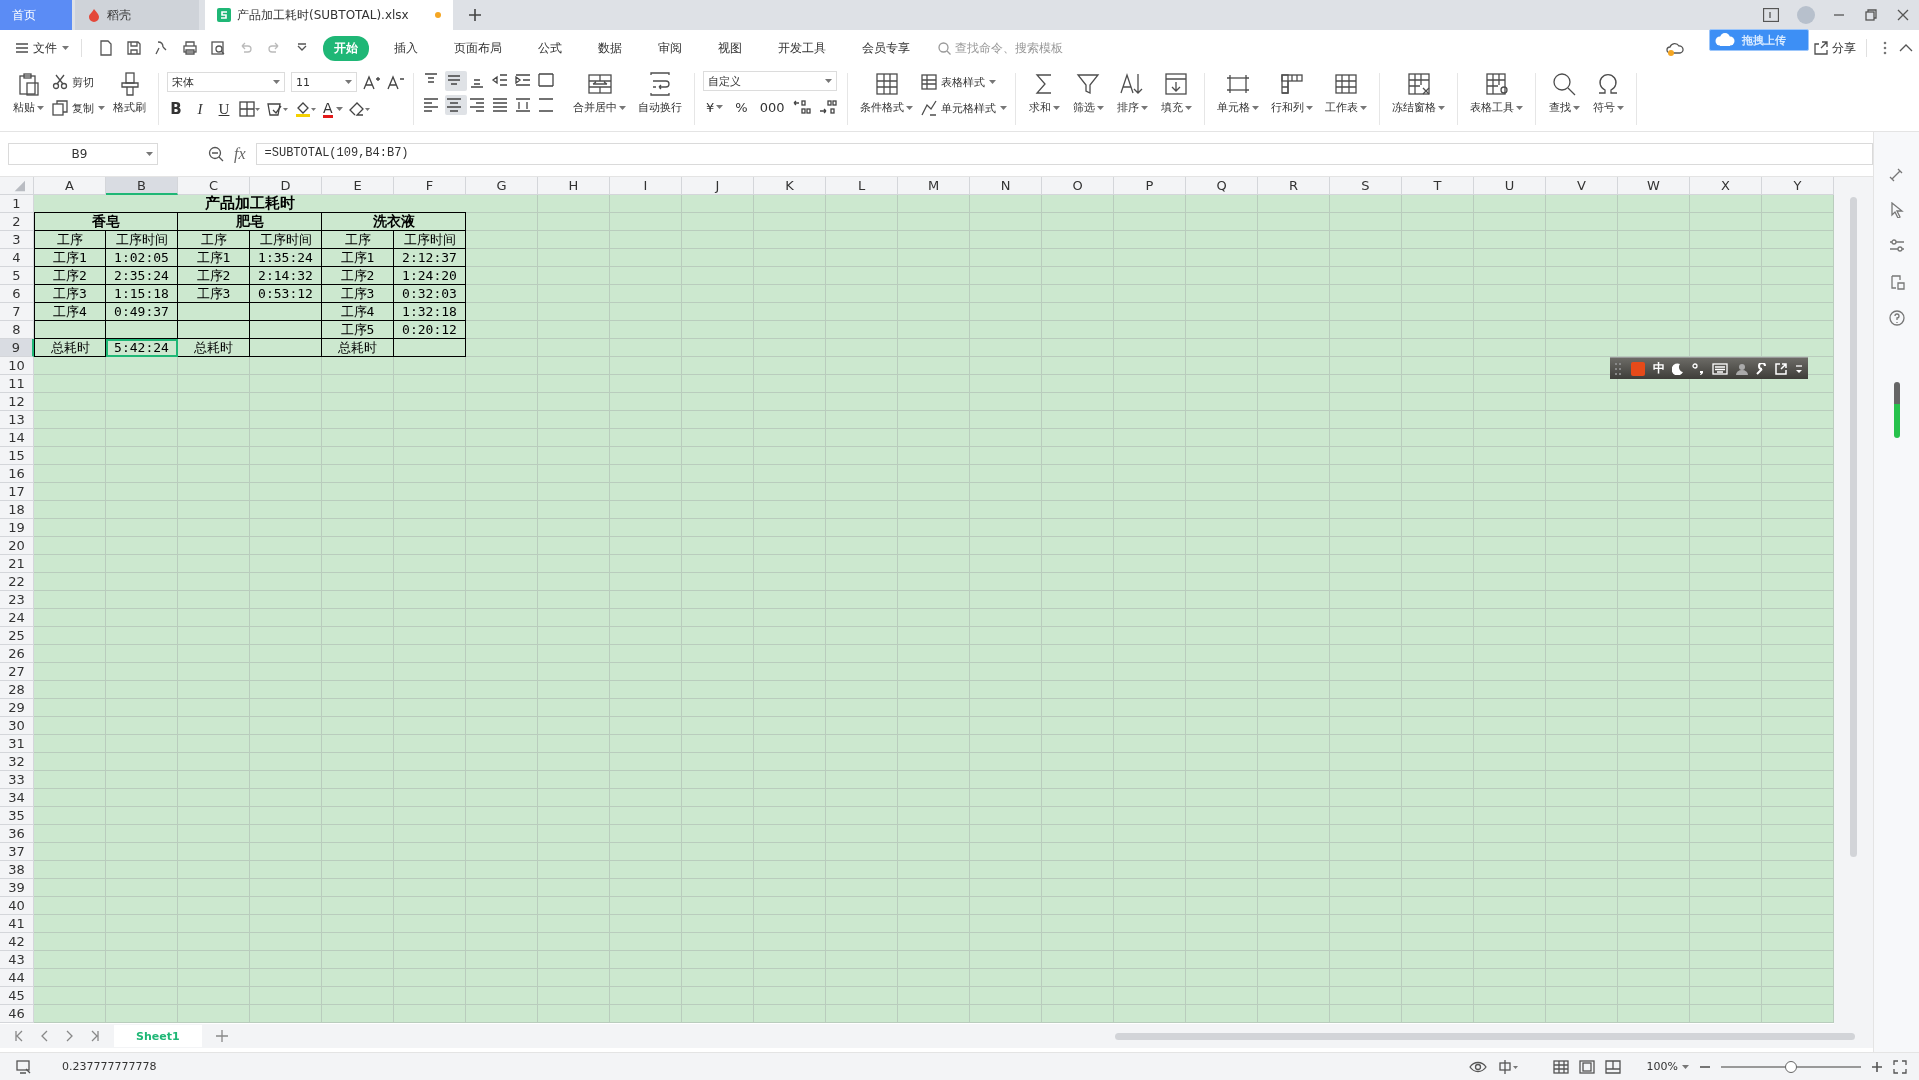 Image resolution: width=1919 pixels, height=1080 pixels. I want to click on column-header: K, so click(790, 186).